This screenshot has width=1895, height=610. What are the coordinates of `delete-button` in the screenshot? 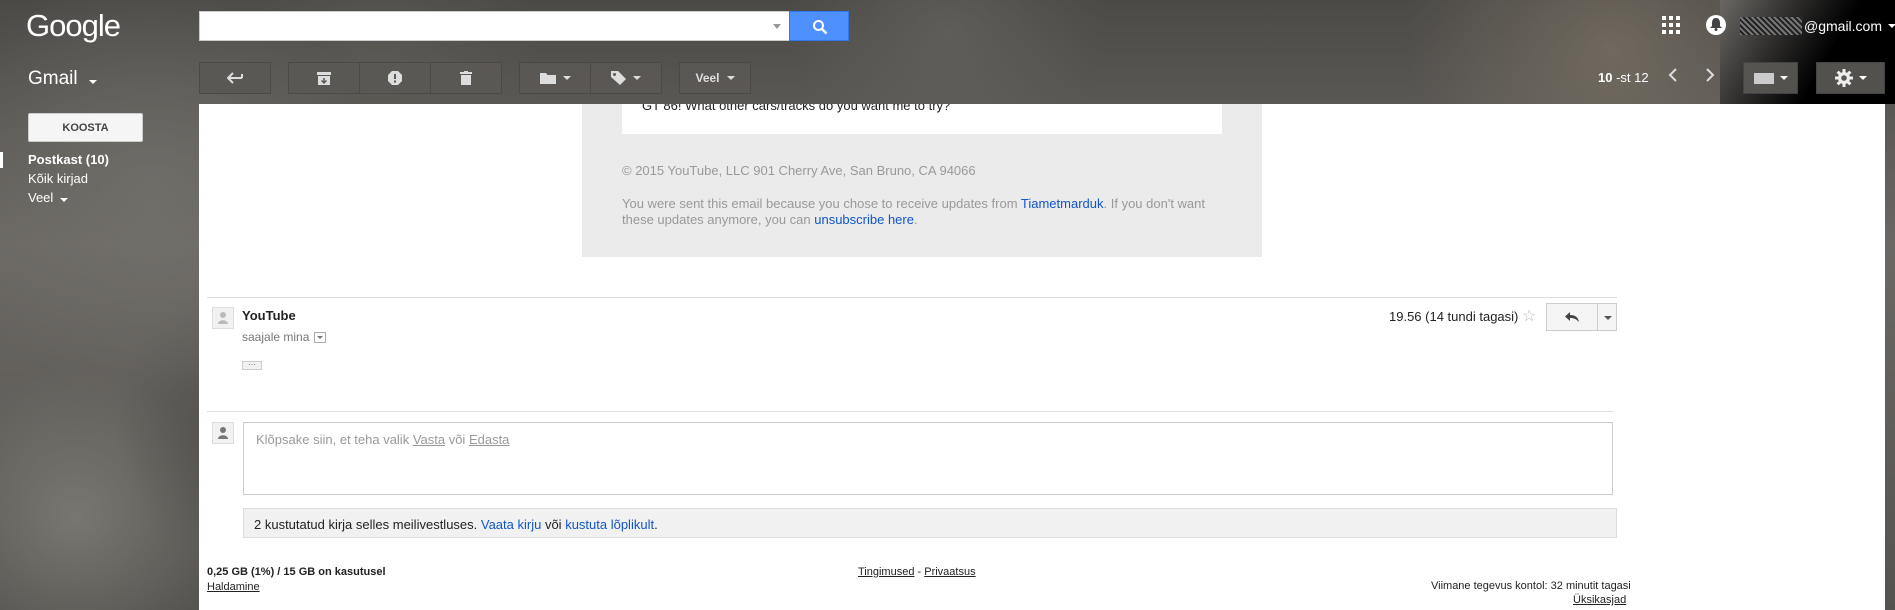 It's located at (466, 78).